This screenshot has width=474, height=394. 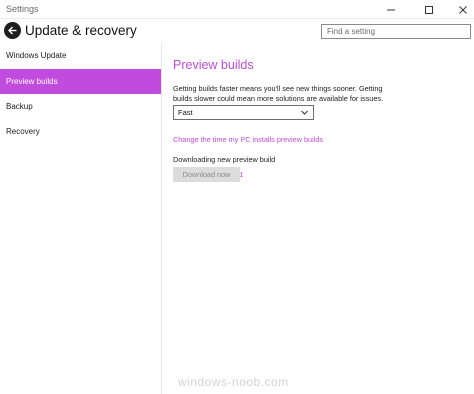 I want to click on close-icon, so click(x=463, y=9).